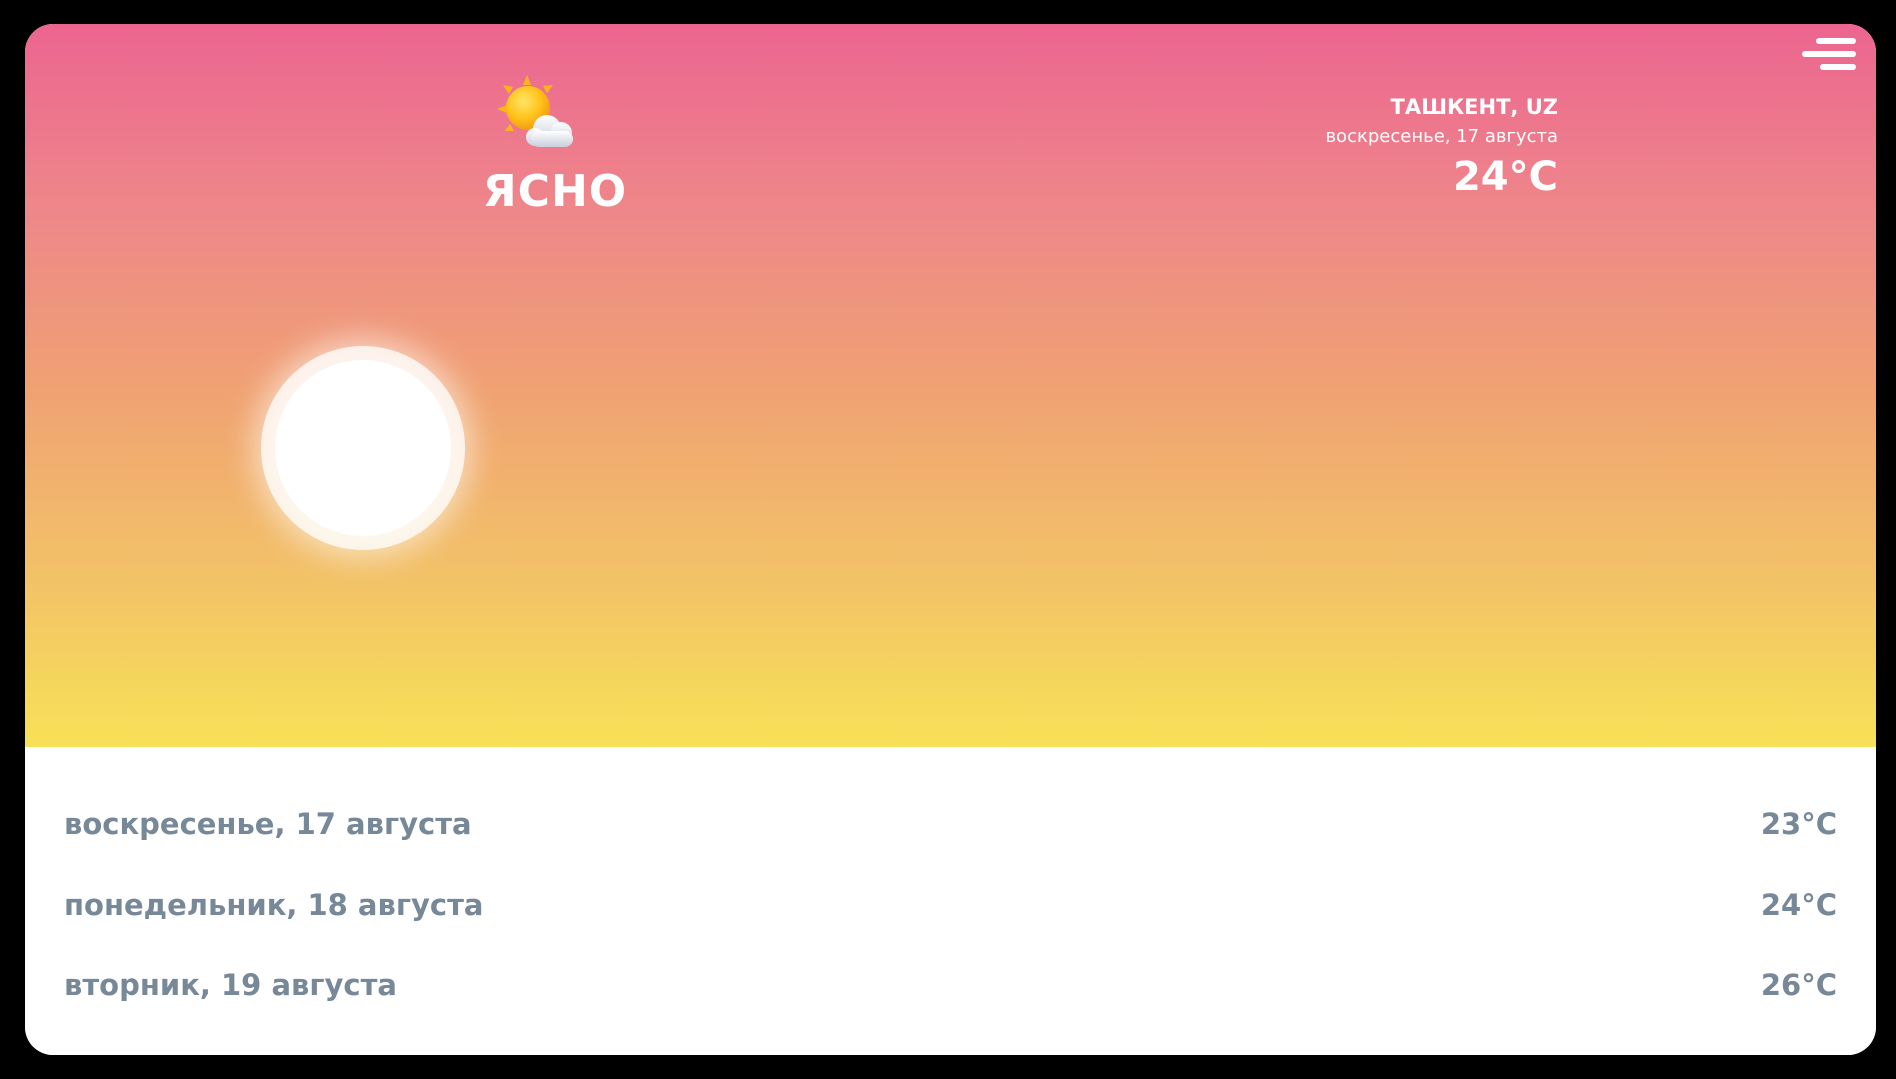 The image size is (1896, 1079). What do you see at coordinates (363, 448) in the screenshot?
I see `sun-icon` at bounding box center [363, 448].